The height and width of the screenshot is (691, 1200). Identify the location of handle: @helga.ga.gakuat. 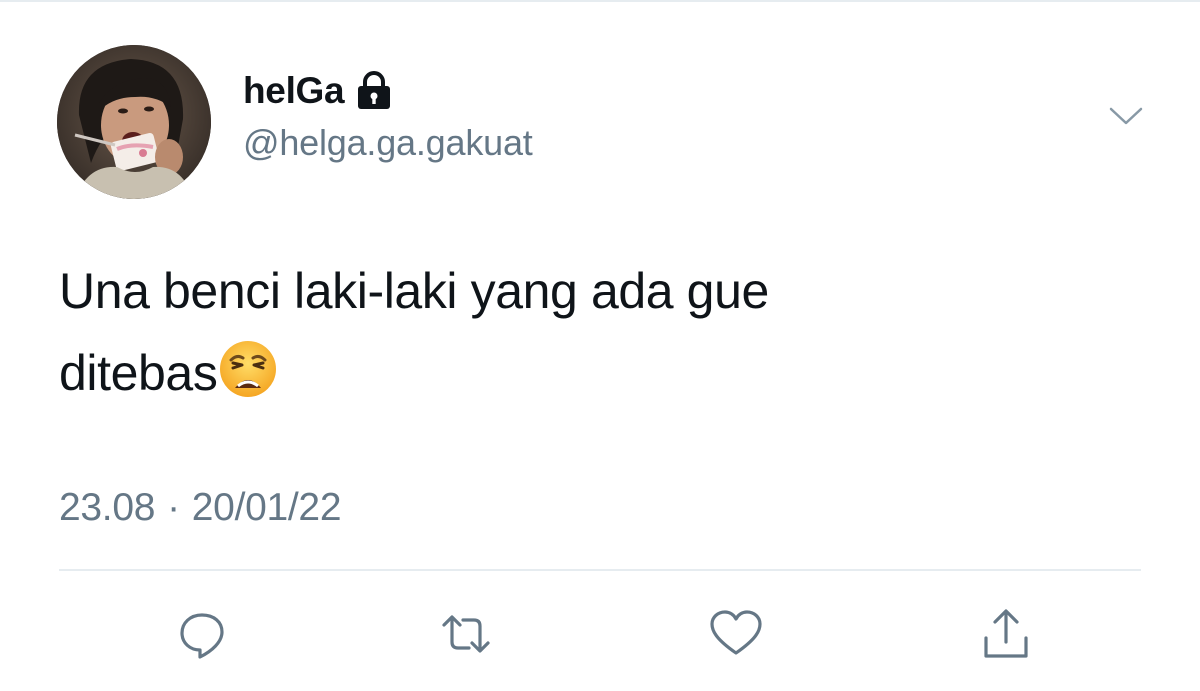
(388, 143).